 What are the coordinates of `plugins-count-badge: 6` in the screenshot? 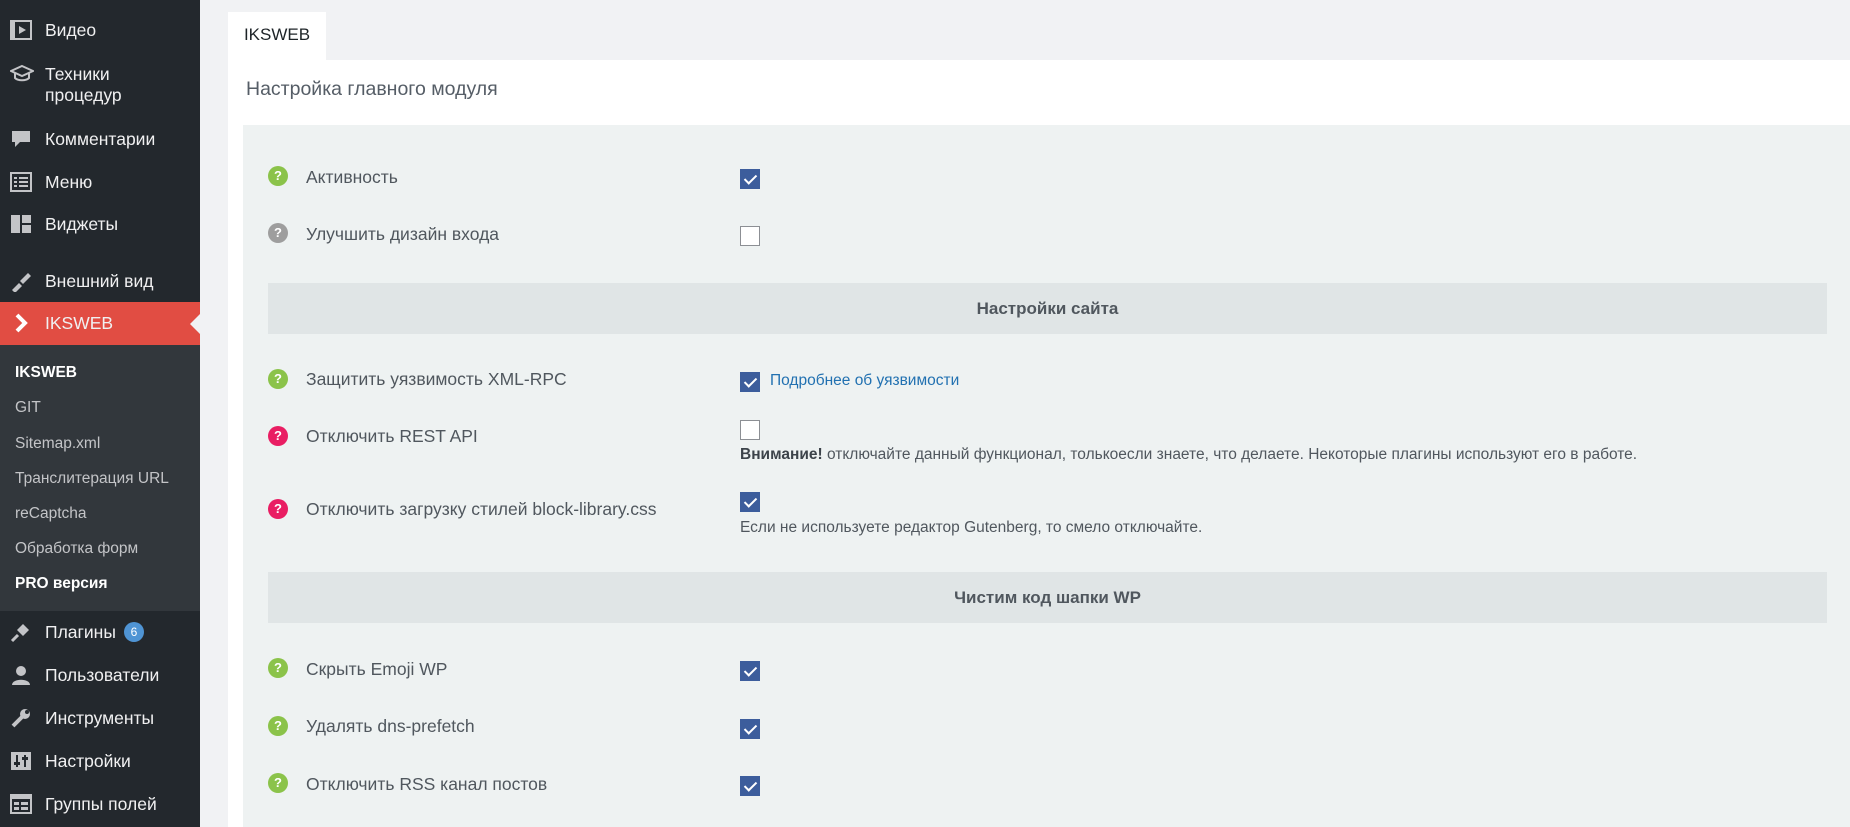 It's located at (133, 632).